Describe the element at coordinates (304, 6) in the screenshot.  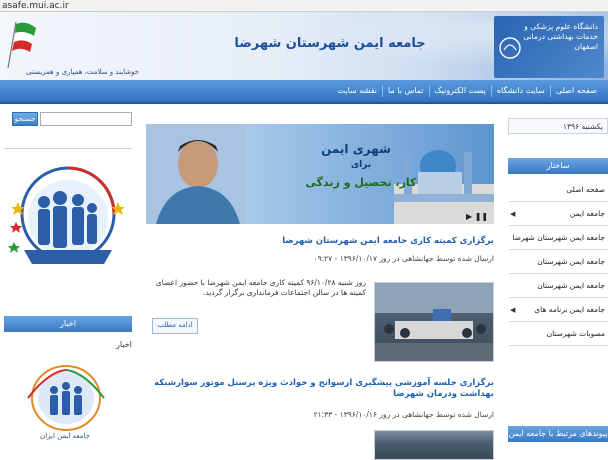
I see `address-bar: asafe.mui.ac.ir` at that location.